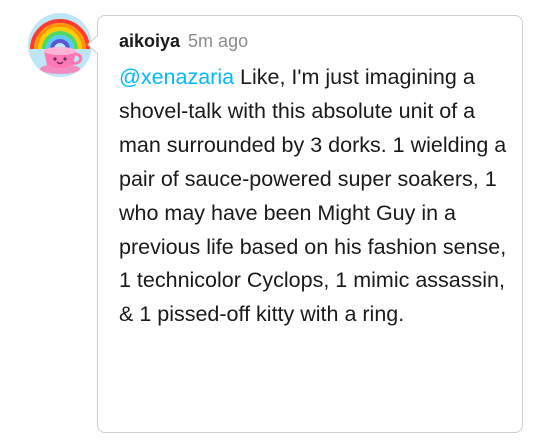 Image resolution: width=540 pixels, height=445 pixels. Describe the element at coordinates (149, 41) in the screenshot. I see `username: aikoiya` at that location.